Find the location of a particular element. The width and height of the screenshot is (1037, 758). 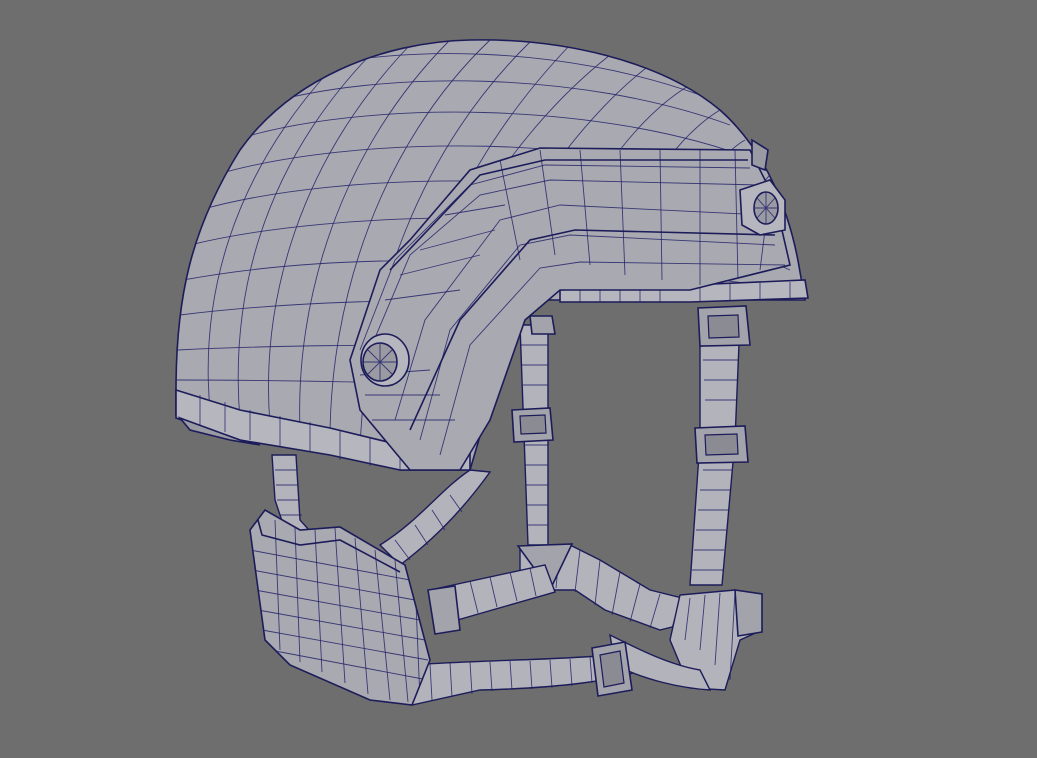

harness-right-buckle is located at coordinates (748, 613).